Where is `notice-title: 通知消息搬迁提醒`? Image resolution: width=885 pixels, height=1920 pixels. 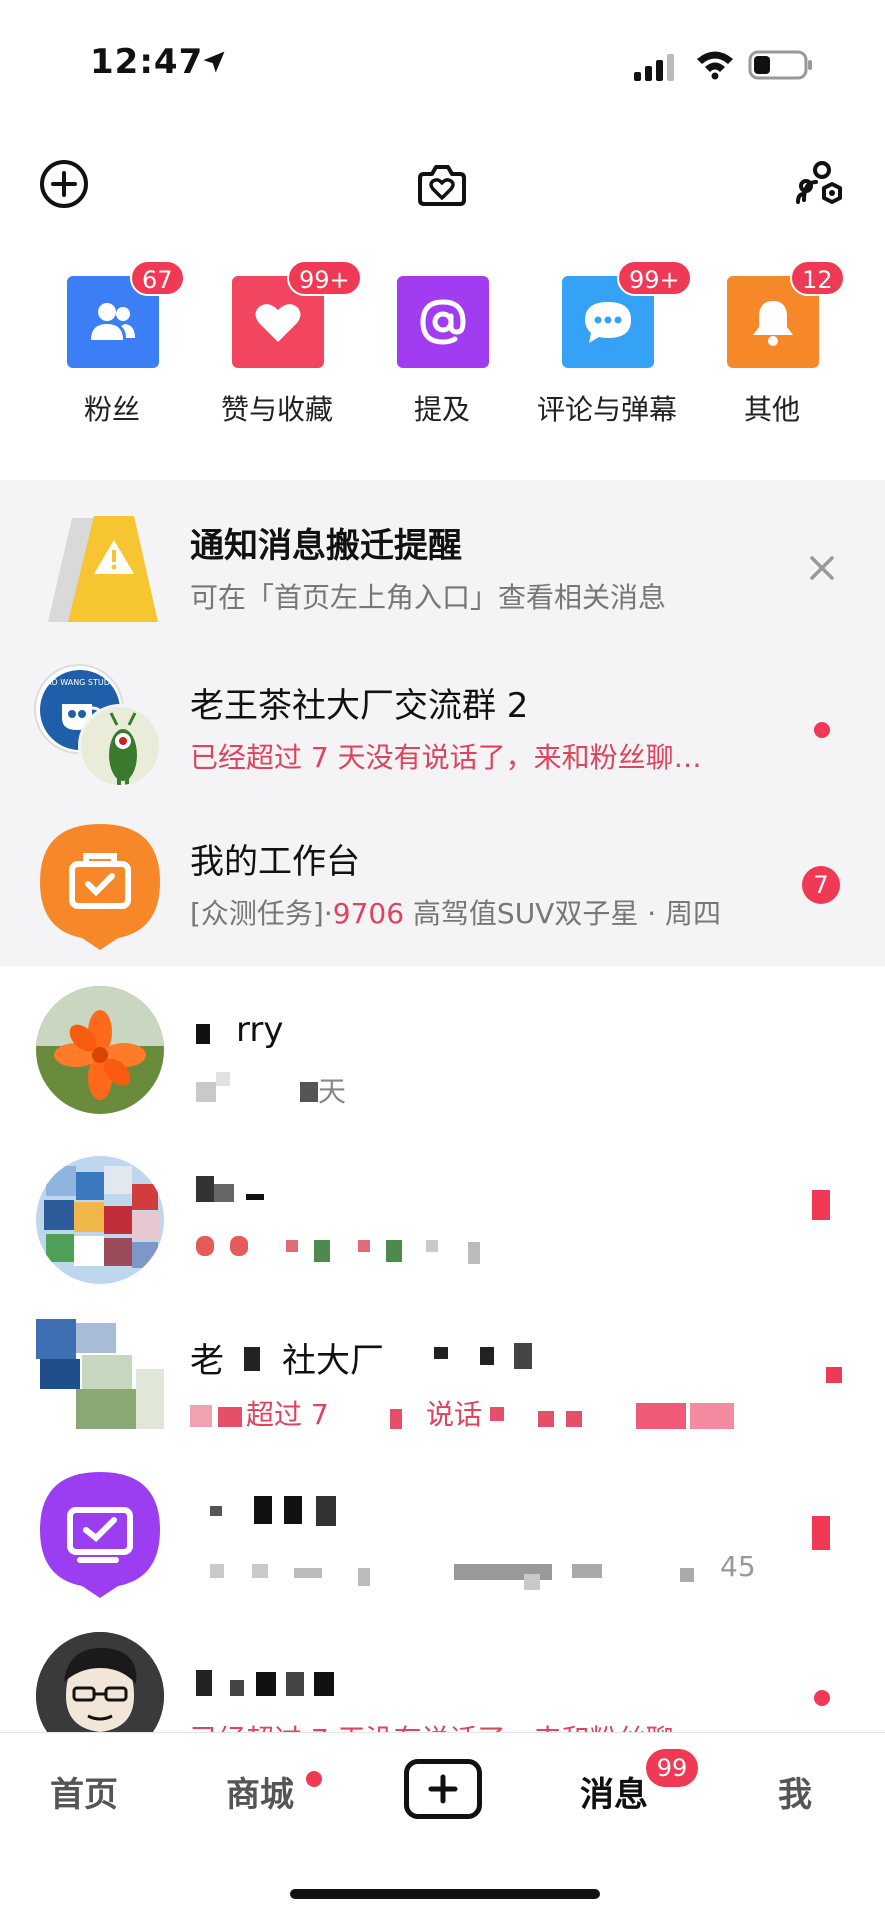 notice-title: 通知消息搬迁提醒 is located at coordinates (326, 546).